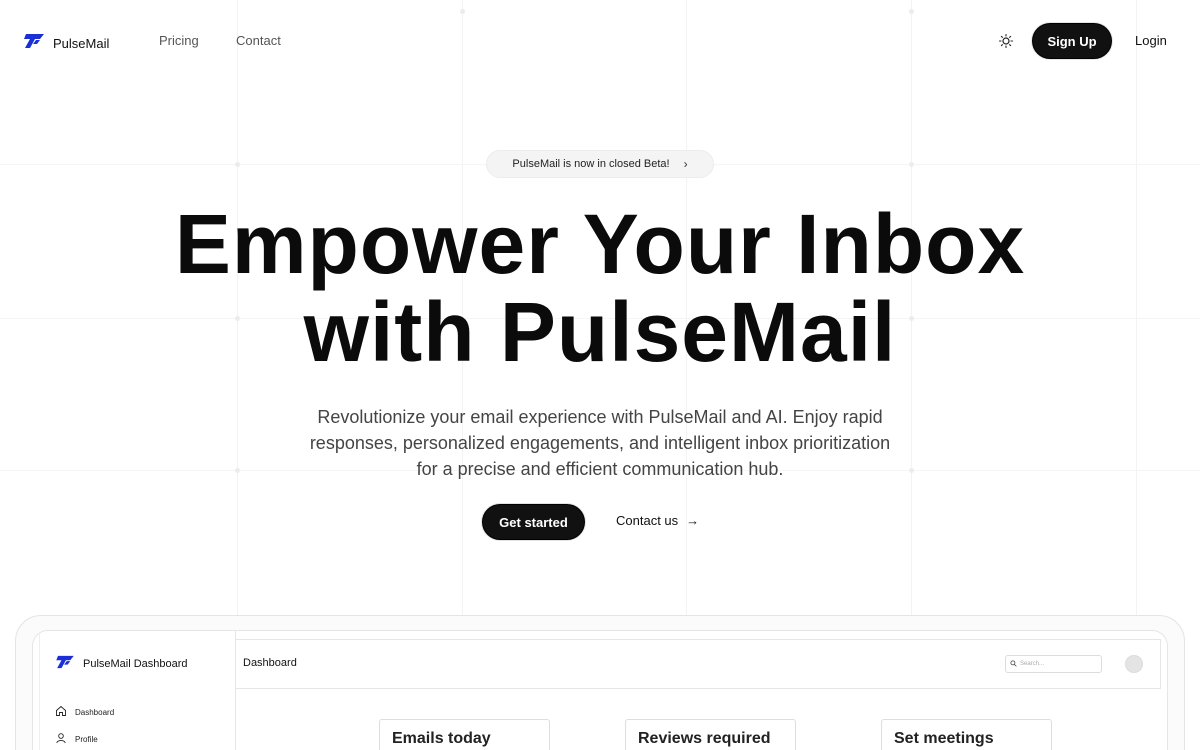 The image size is (1200, 750). Describe the element at coordinates (685, 164) in the screenshot. I see `chevron-right-icon: ›` at that location.